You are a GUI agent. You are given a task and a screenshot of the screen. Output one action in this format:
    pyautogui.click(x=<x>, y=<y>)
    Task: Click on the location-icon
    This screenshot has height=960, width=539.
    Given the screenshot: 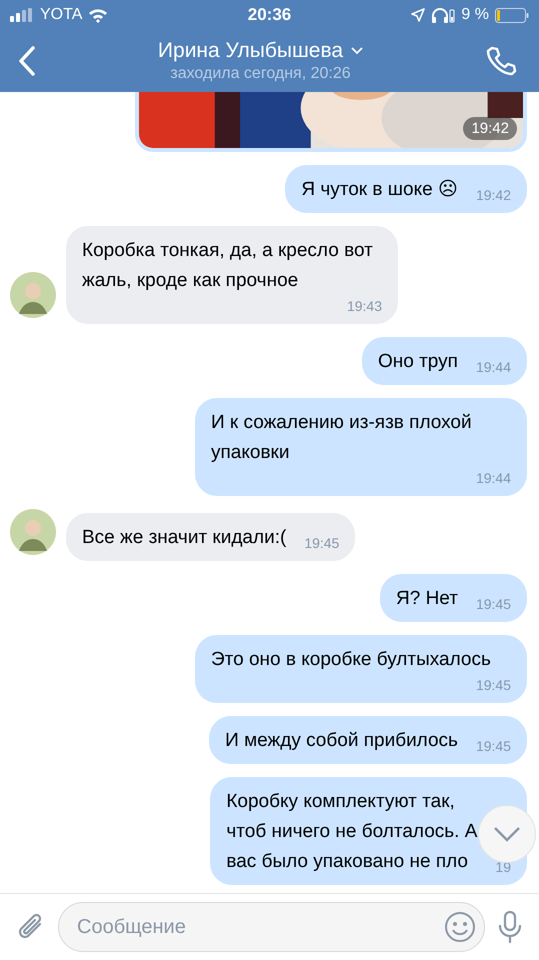 What is the action you would take?
    pyautogui.click(x=418, y=15)
    